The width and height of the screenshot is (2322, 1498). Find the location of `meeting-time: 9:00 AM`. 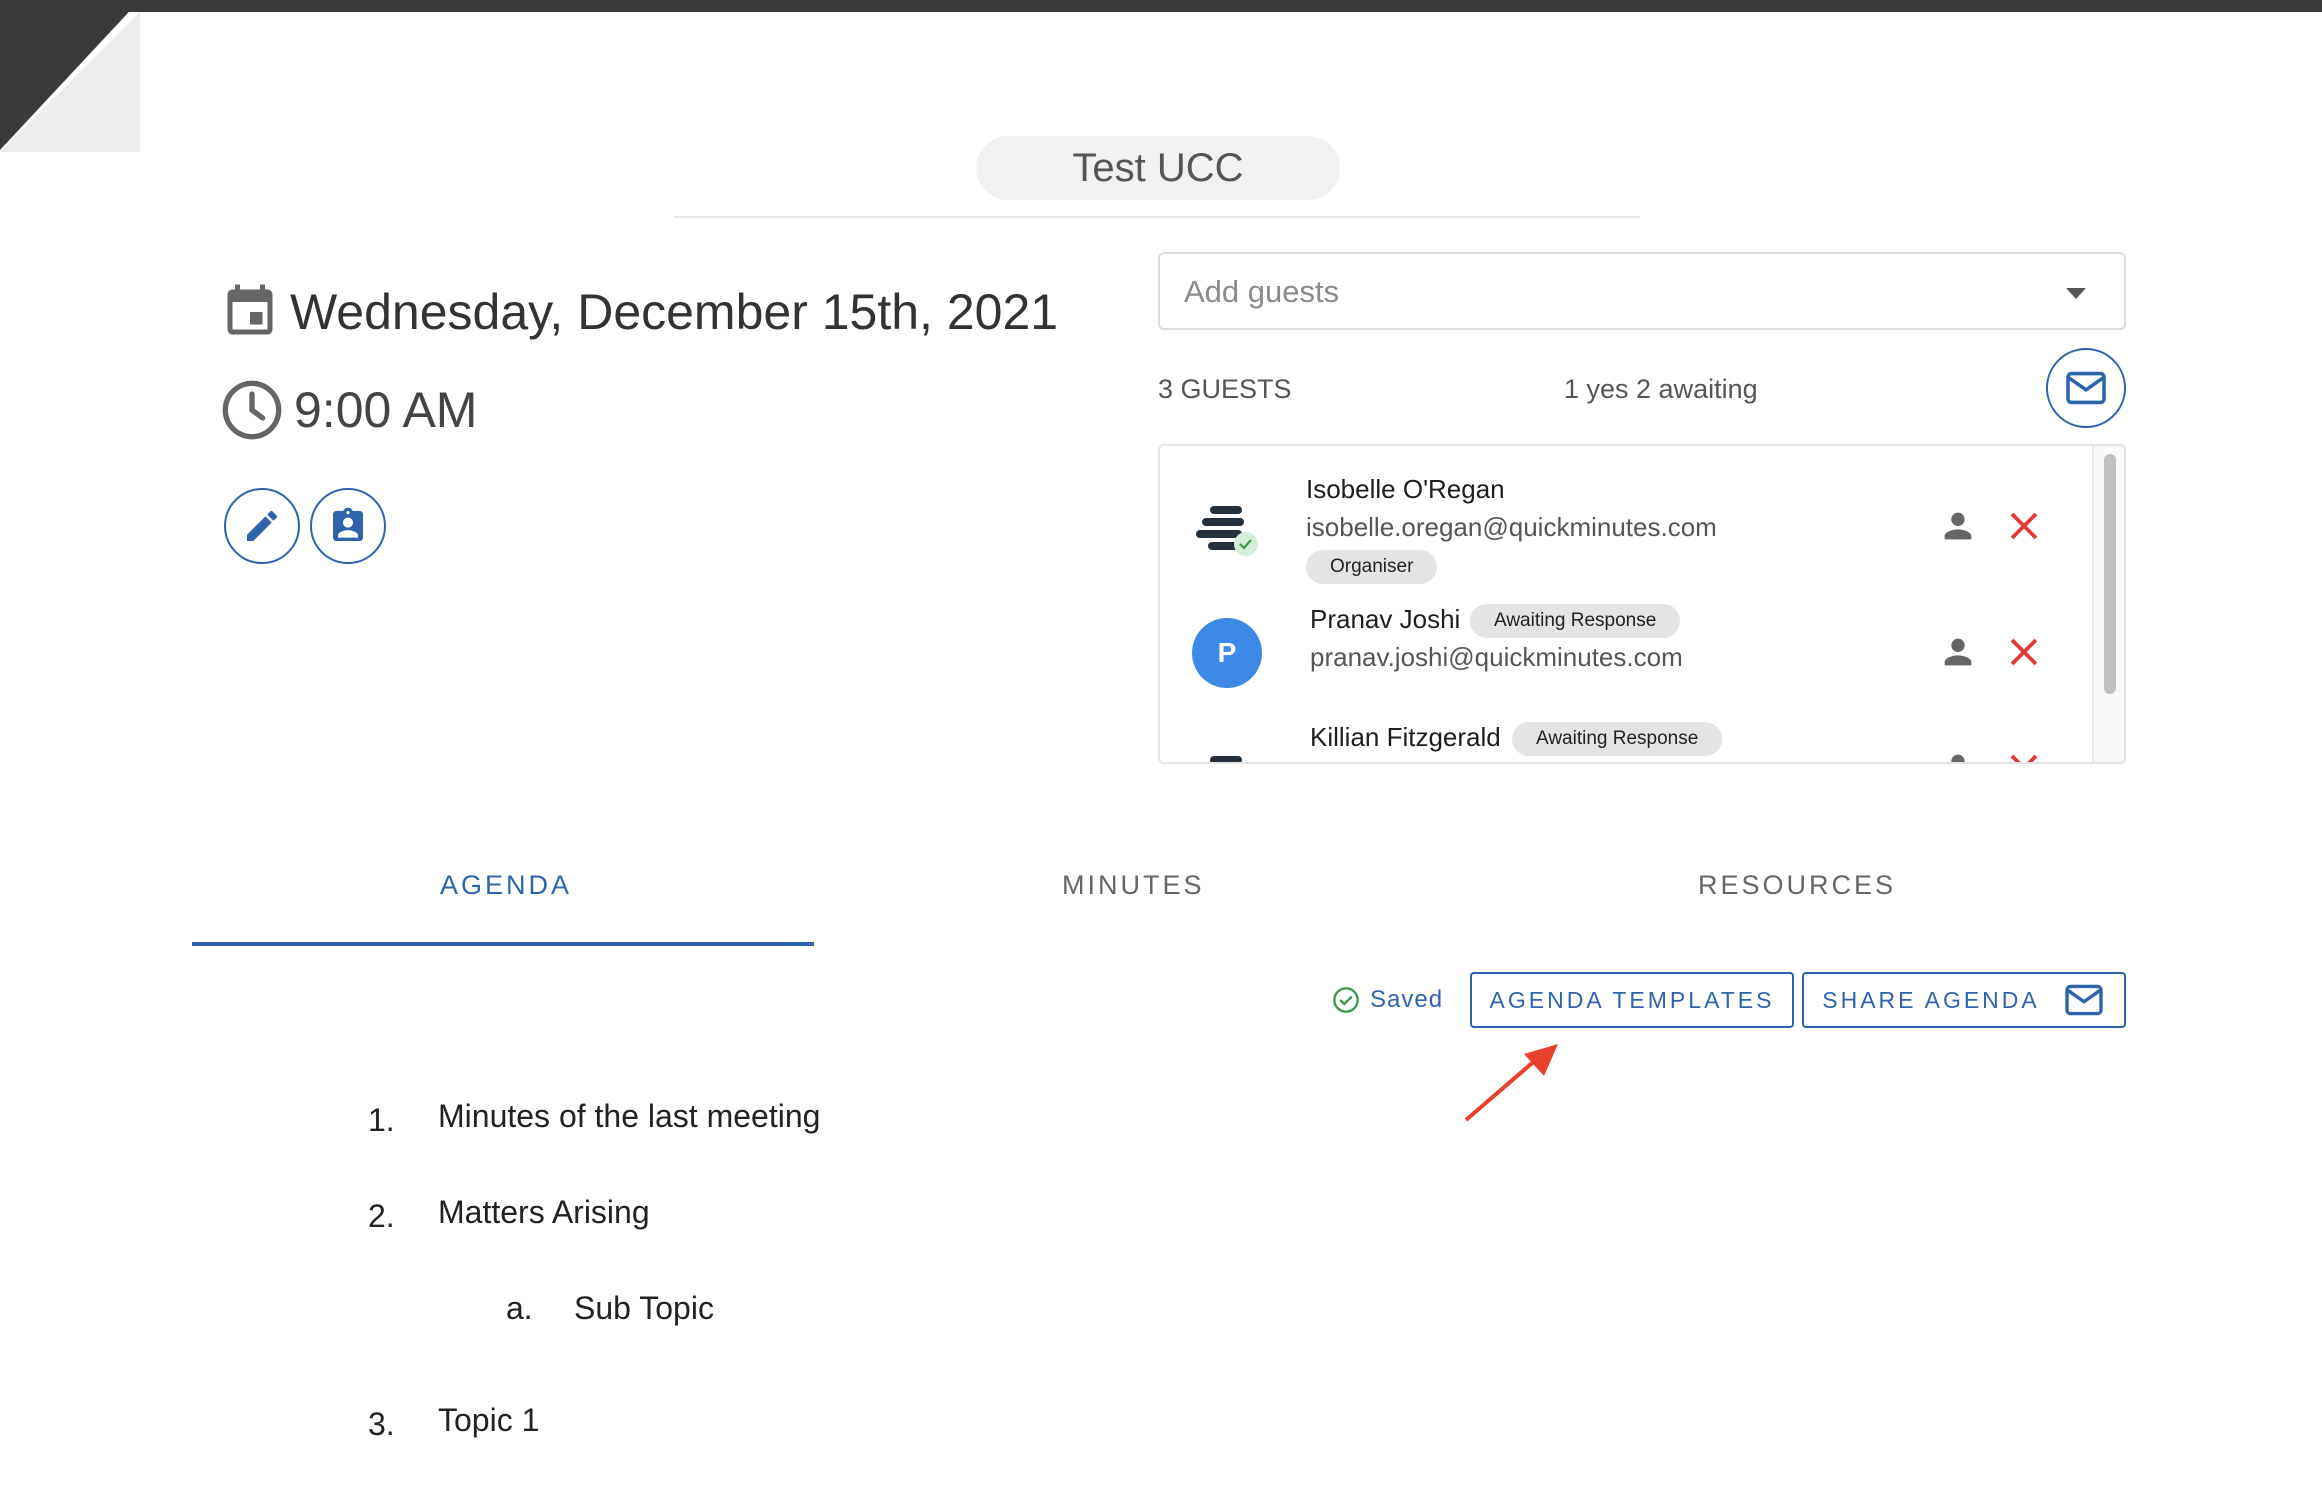

meeting-time: 9:00 AM is located at coordinates (386, 410).